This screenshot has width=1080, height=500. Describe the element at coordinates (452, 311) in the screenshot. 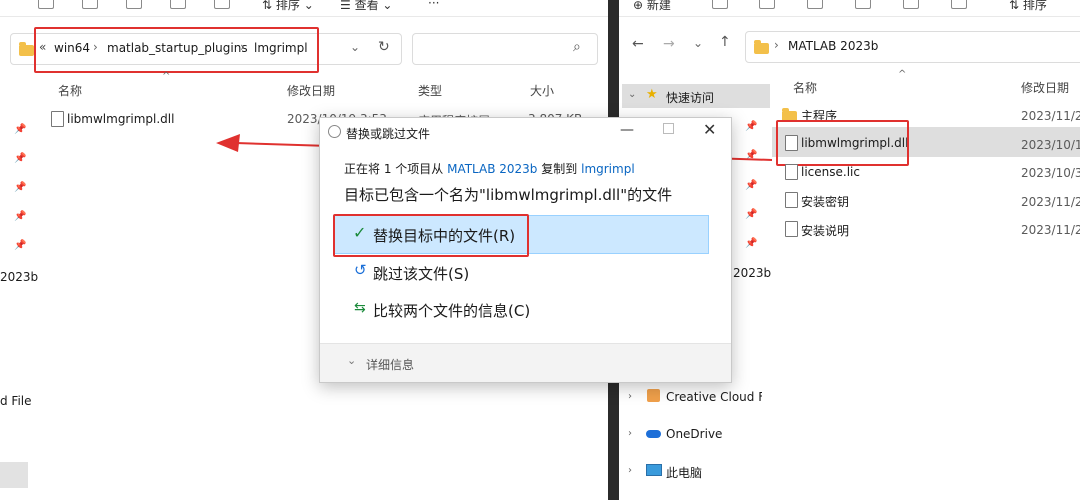

I see `compare-option-label: 比较两个文件的信息(C)` at that location.